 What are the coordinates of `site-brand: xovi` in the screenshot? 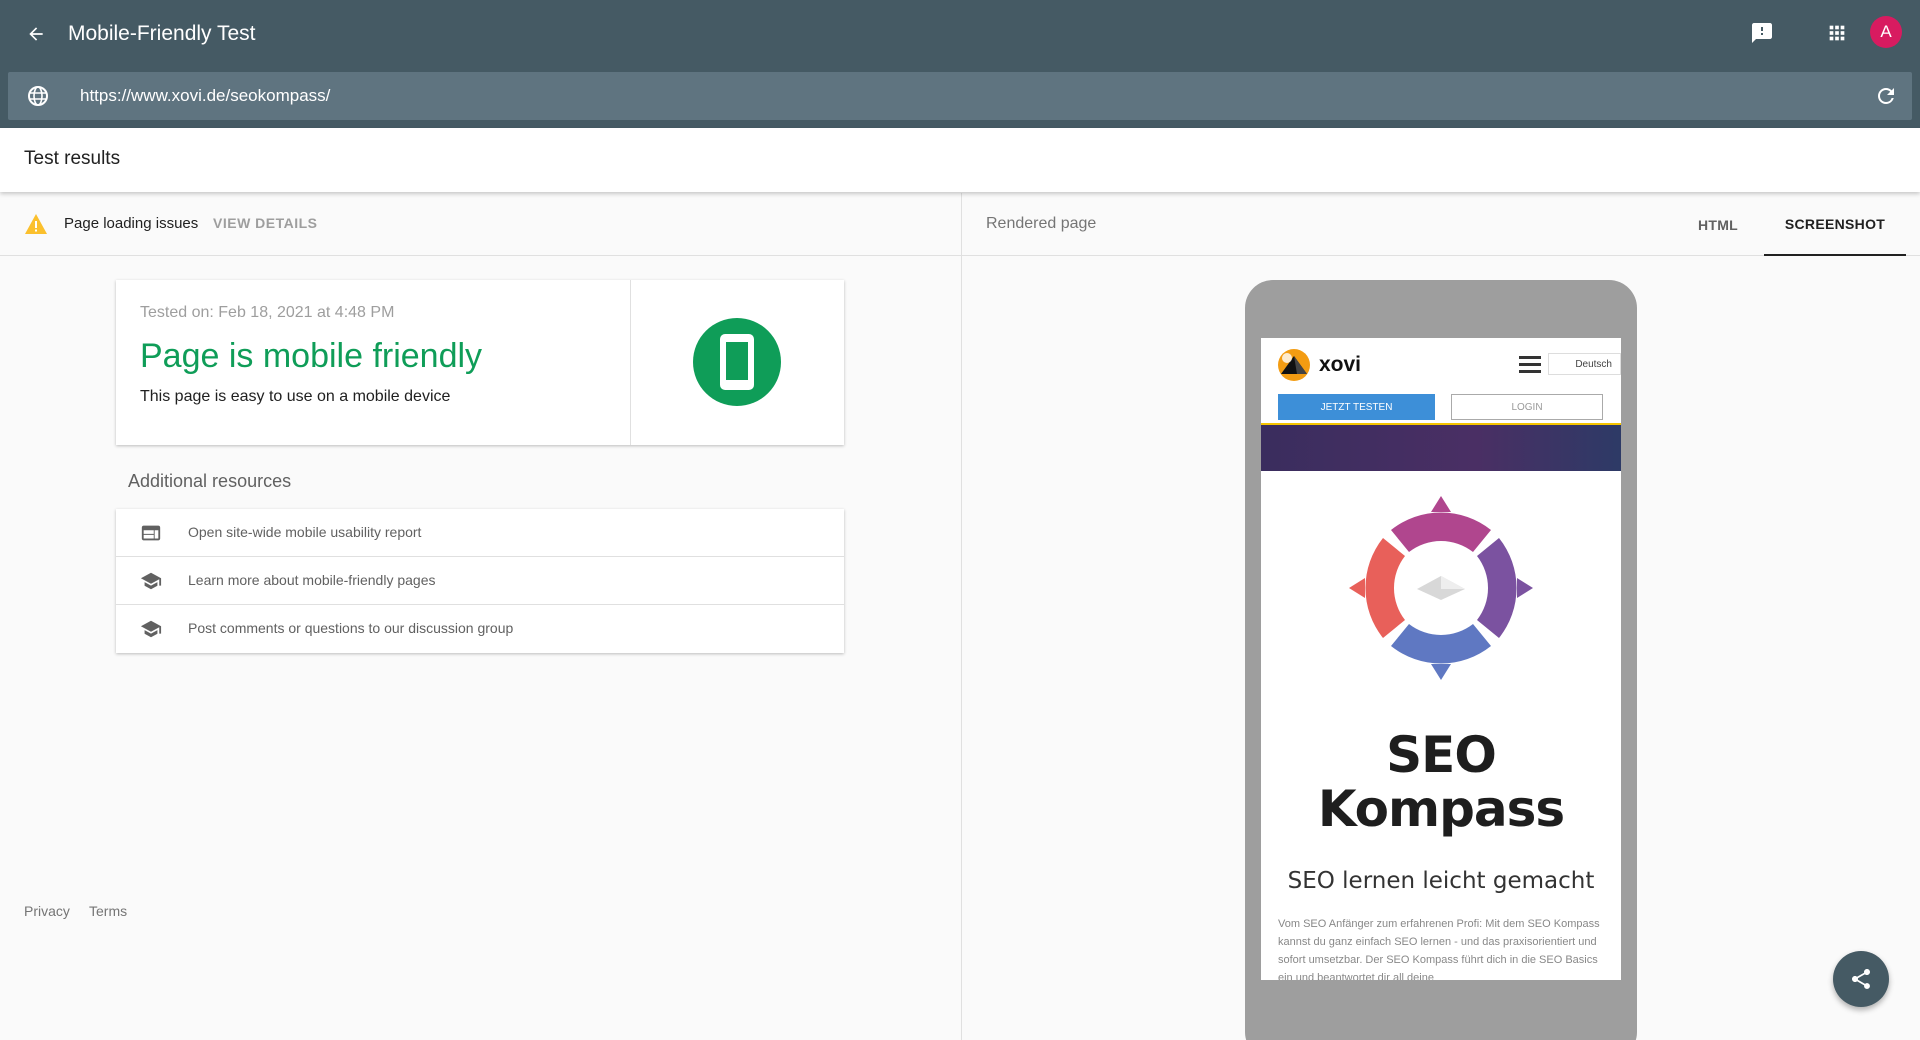 It's located at (1340, 364).